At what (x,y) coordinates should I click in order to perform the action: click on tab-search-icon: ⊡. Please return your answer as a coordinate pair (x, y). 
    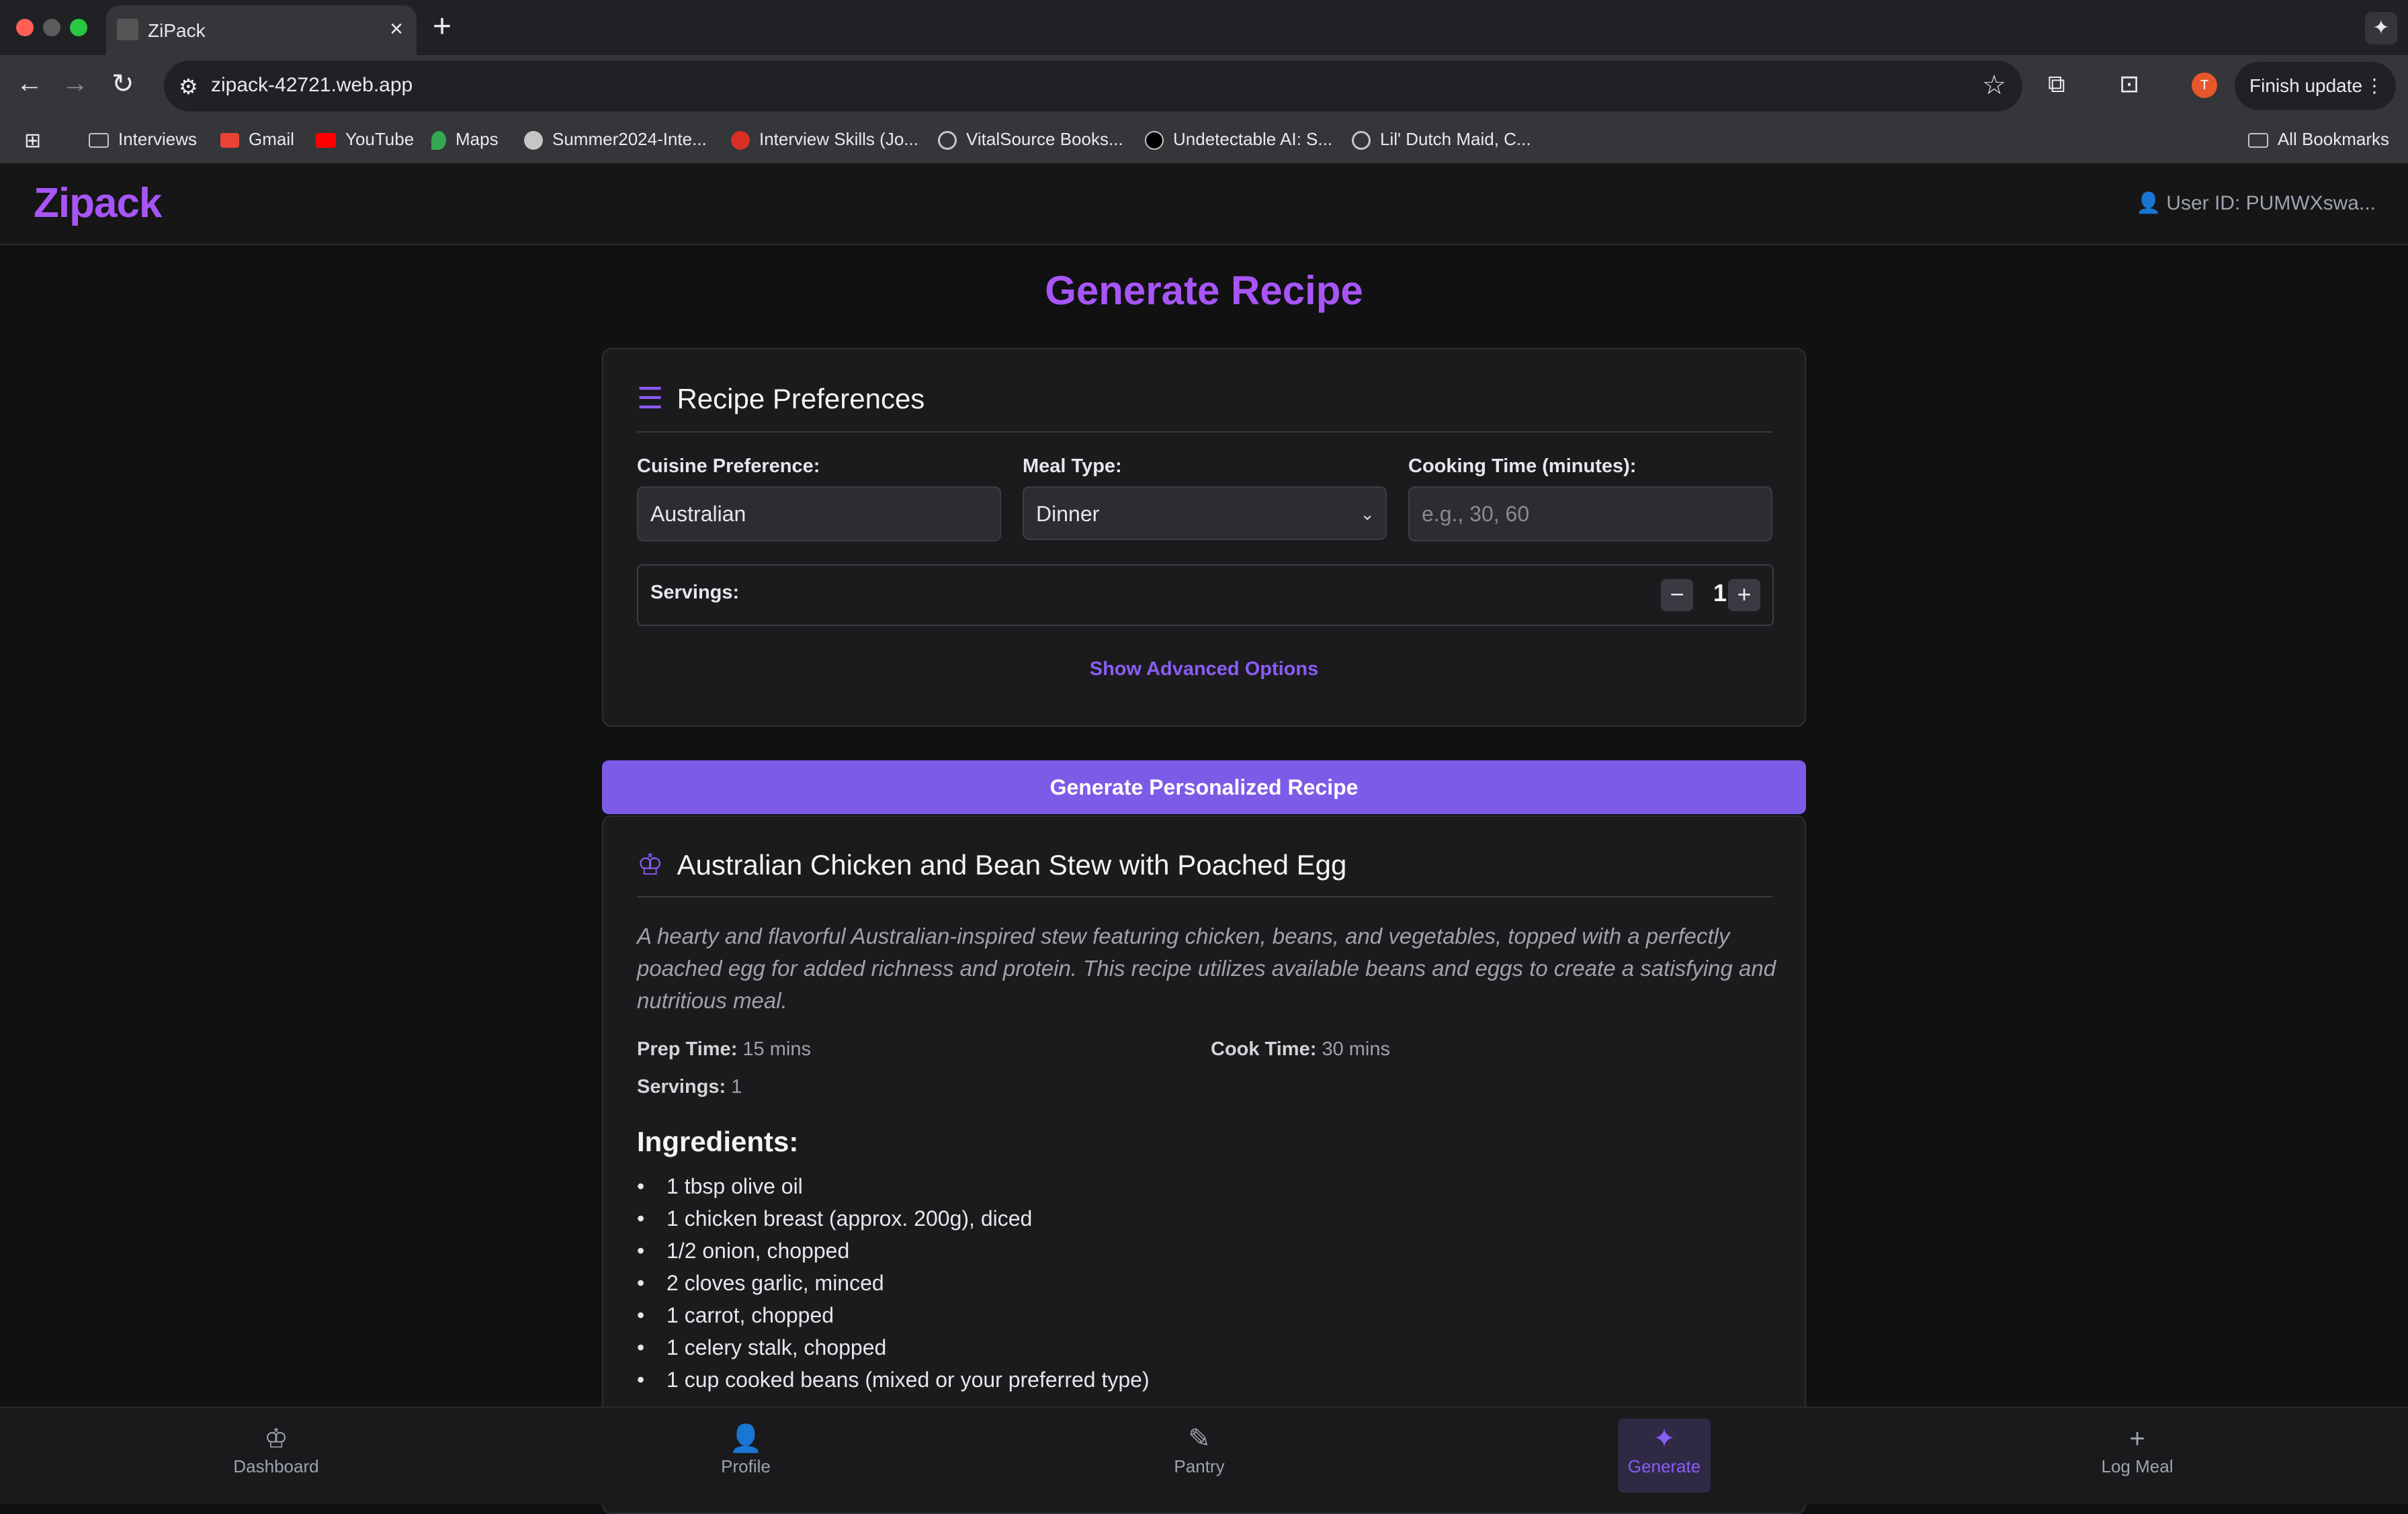
    Looking at the image, I should click on (2129, 84).